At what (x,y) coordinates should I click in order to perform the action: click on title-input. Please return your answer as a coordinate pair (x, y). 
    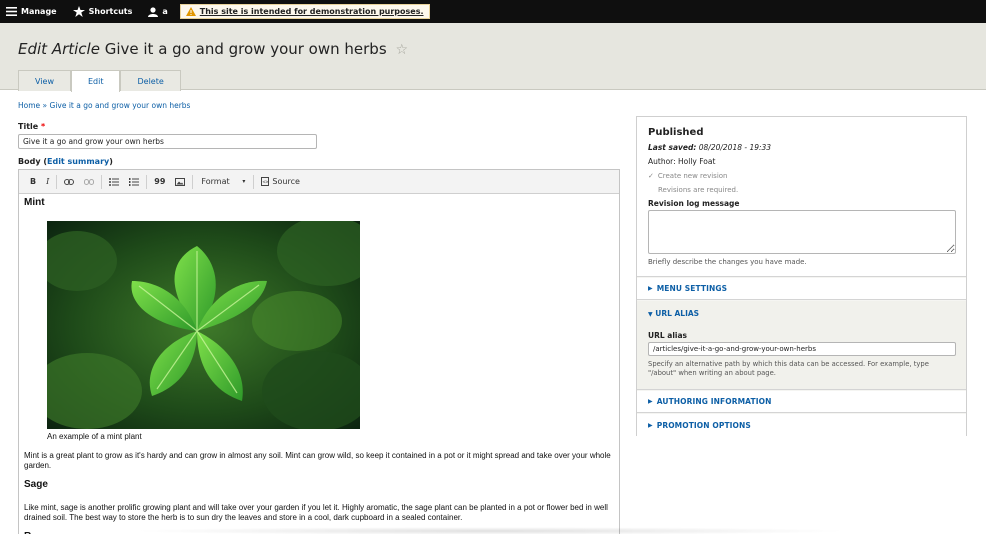
    Looking at the image, I should click on (167, 141).